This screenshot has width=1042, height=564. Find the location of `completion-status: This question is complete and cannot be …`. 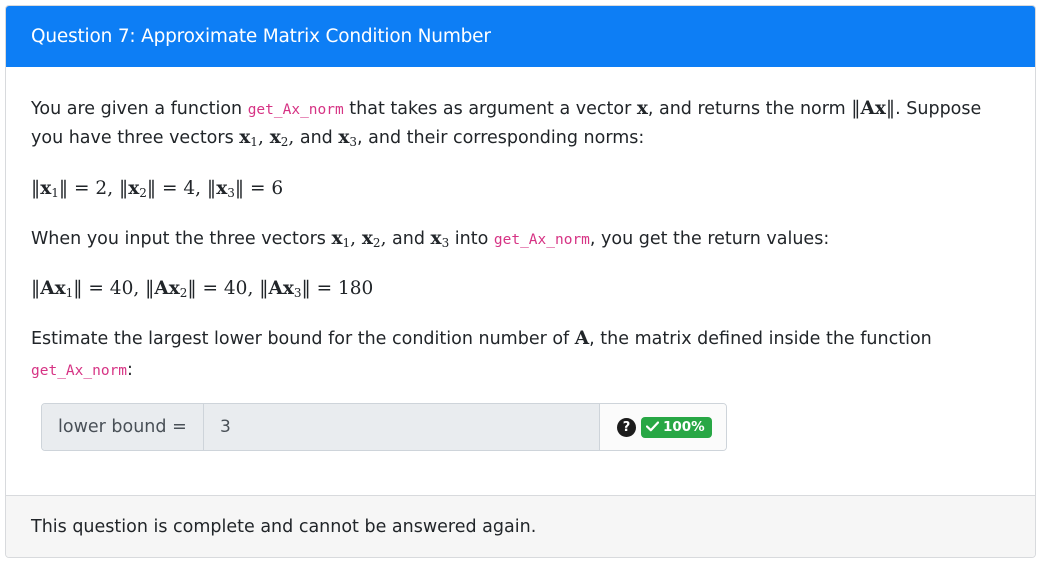

completion-status: This question is complete and cannot be … is located at coordinates (284, 526).